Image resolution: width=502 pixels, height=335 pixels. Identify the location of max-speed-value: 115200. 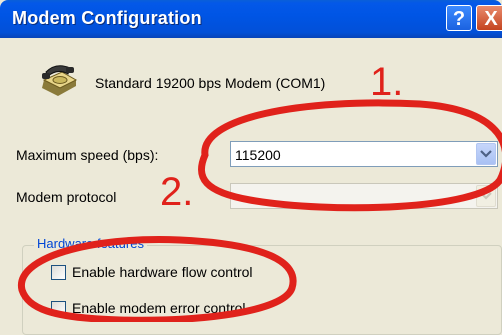
(258, 155).